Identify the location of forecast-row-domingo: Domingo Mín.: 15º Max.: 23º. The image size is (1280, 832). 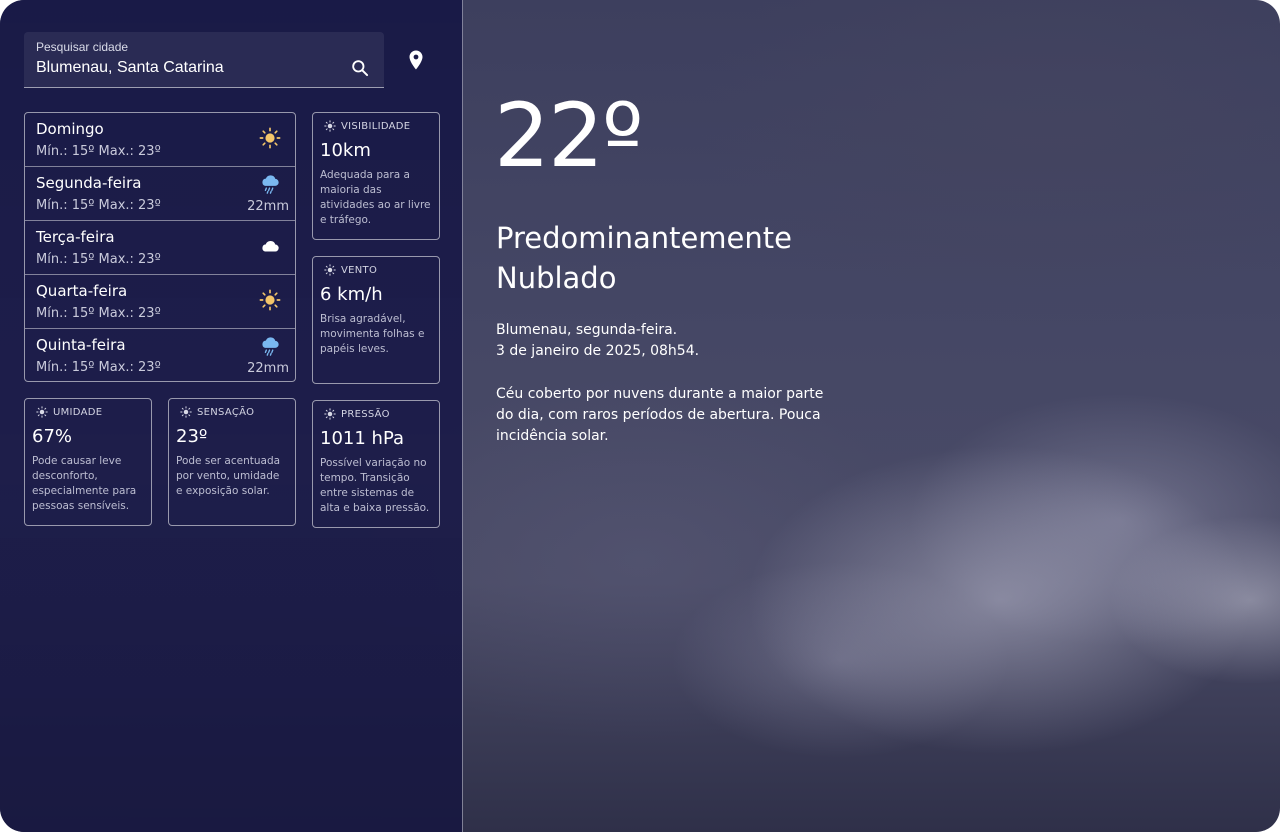
(160, 140).